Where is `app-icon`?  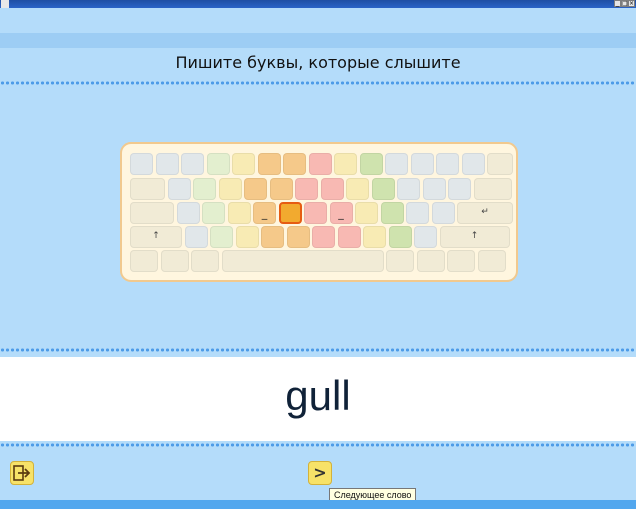
app-icon is located at coordinates (5, 4).